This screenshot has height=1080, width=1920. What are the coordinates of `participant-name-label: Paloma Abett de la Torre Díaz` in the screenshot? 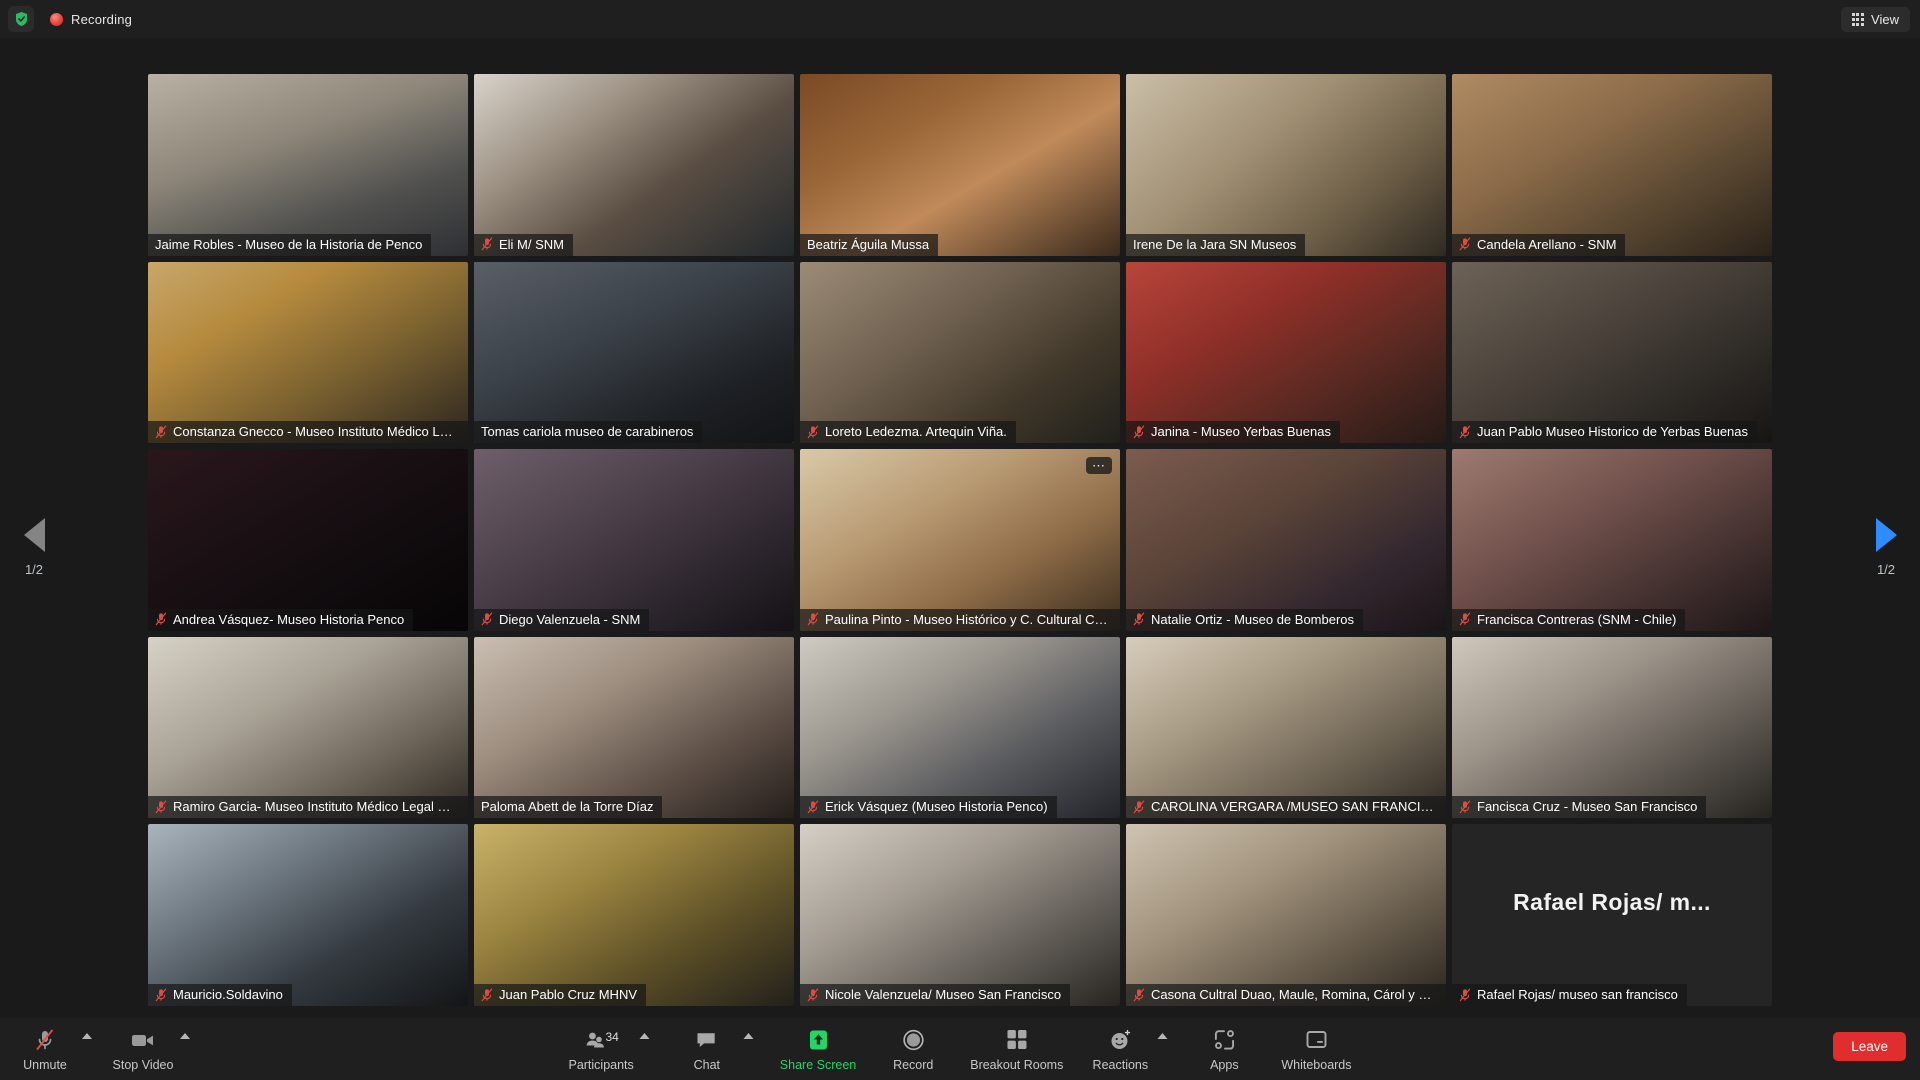 It's located at (567, 807).